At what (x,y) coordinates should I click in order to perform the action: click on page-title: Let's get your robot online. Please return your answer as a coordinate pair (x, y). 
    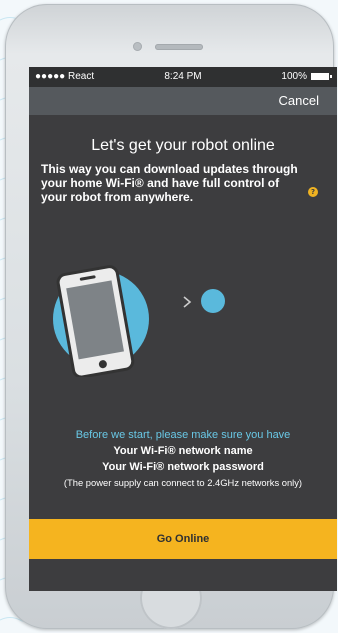
    Looking at the image, I should click on (183, 145).